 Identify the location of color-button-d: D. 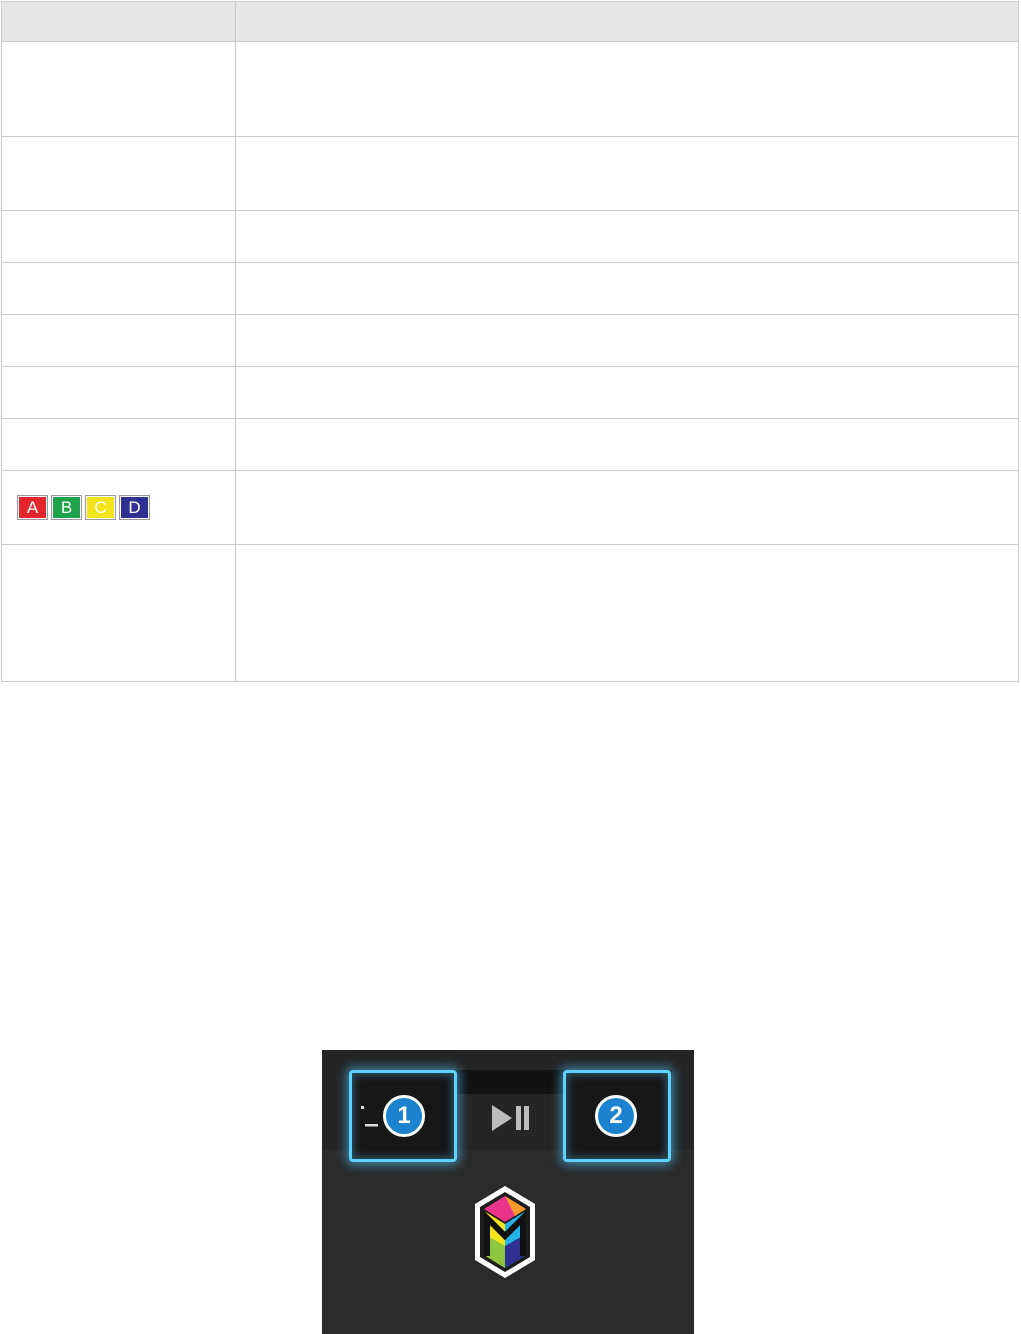
(134, 507).